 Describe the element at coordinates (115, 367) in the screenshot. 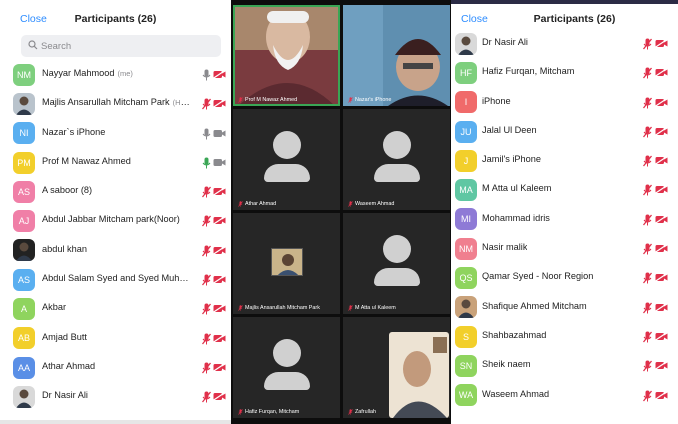

I see `participant-row: AA Athar Ahmad` at that location.